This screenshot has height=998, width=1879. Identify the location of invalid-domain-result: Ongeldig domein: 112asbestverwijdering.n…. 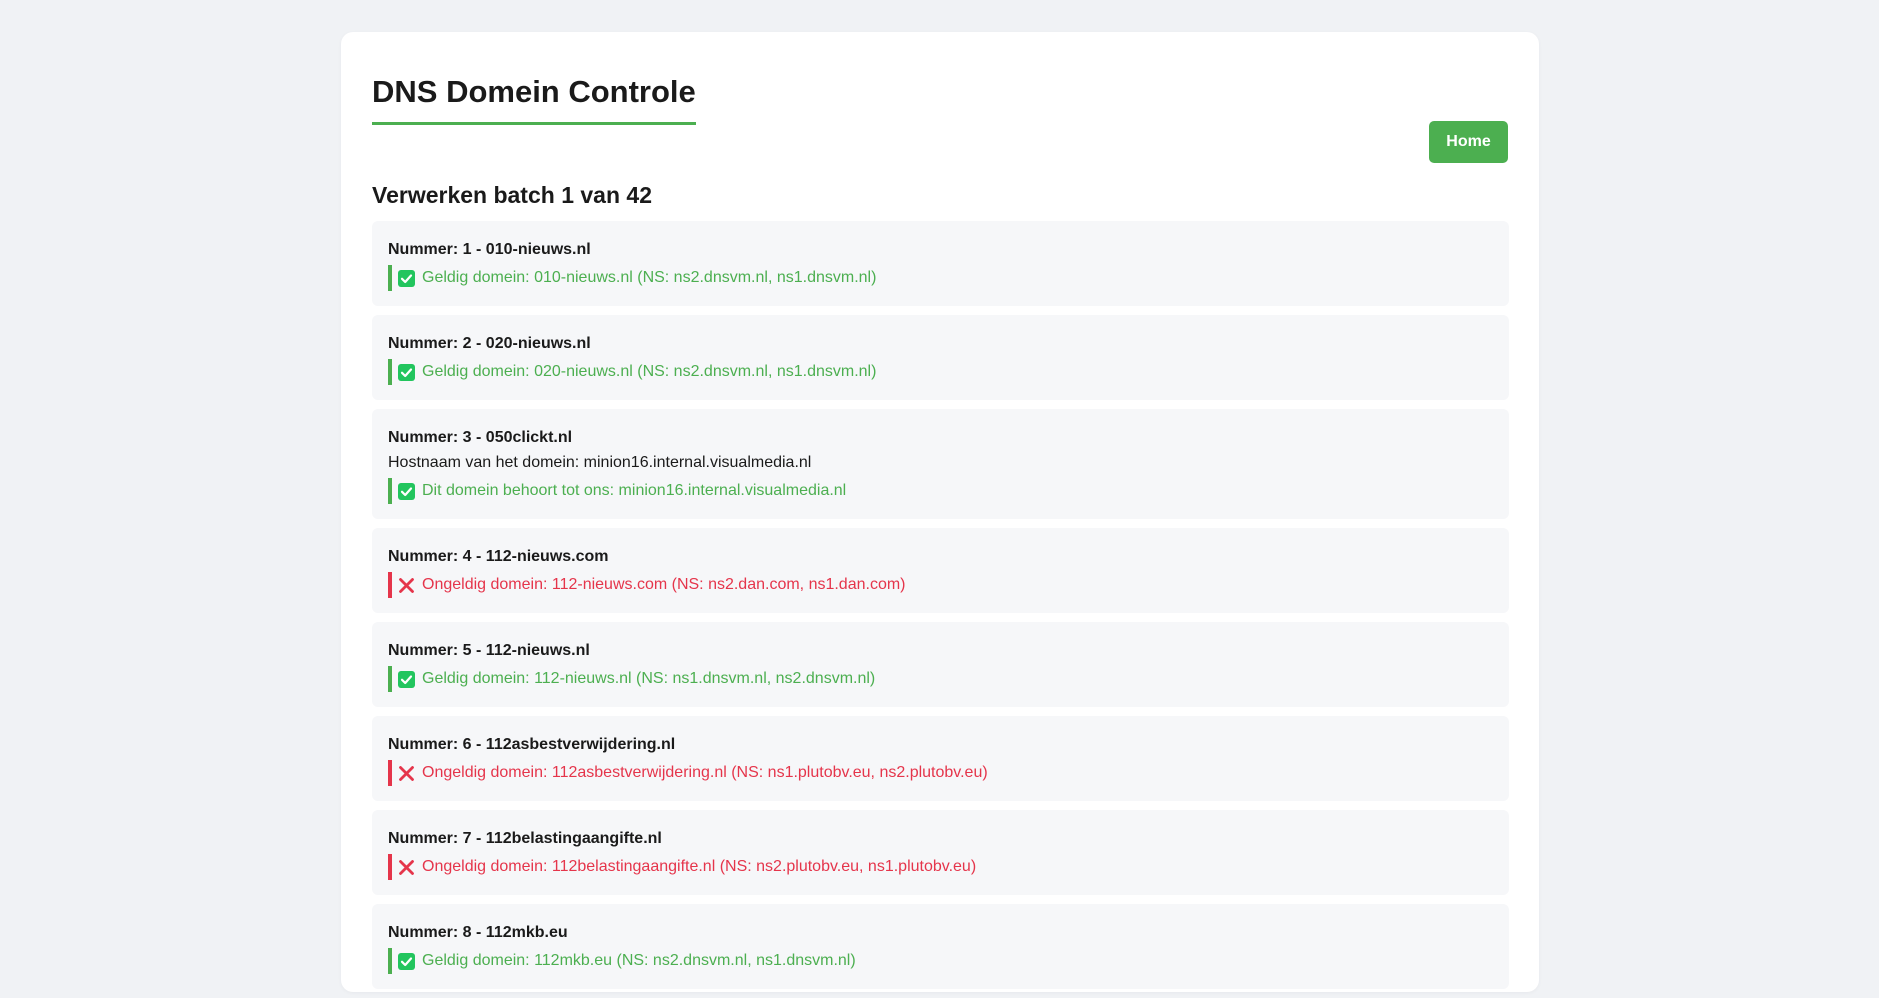
(940, 773).